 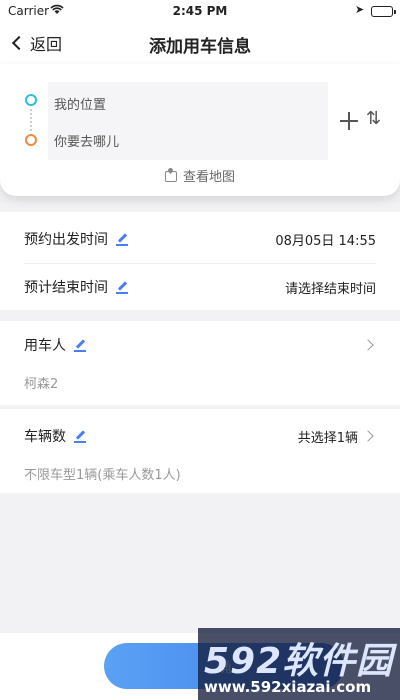 I want to click on clock: 2:45 PM, so click(x=200, y=11).